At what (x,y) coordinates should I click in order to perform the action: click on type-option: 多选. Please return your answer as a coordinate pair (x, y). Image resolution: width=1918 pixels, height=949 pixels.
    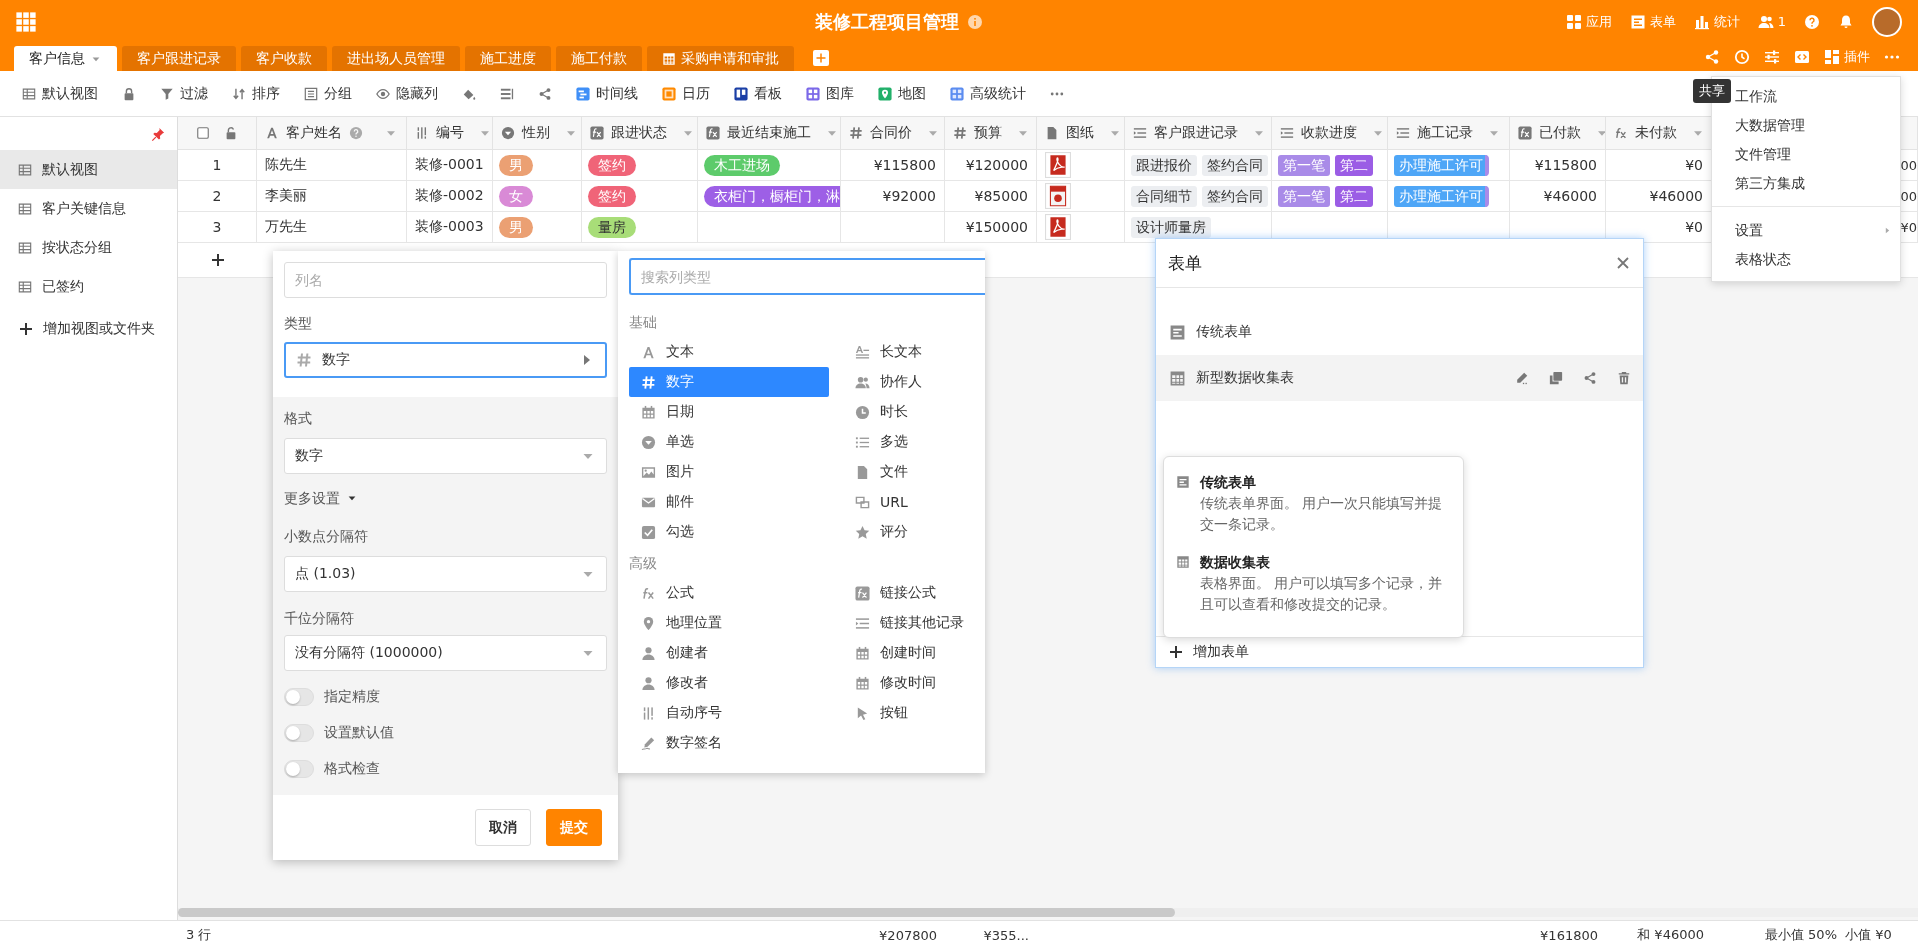
    Looking at the image, I should click on (914, 442).